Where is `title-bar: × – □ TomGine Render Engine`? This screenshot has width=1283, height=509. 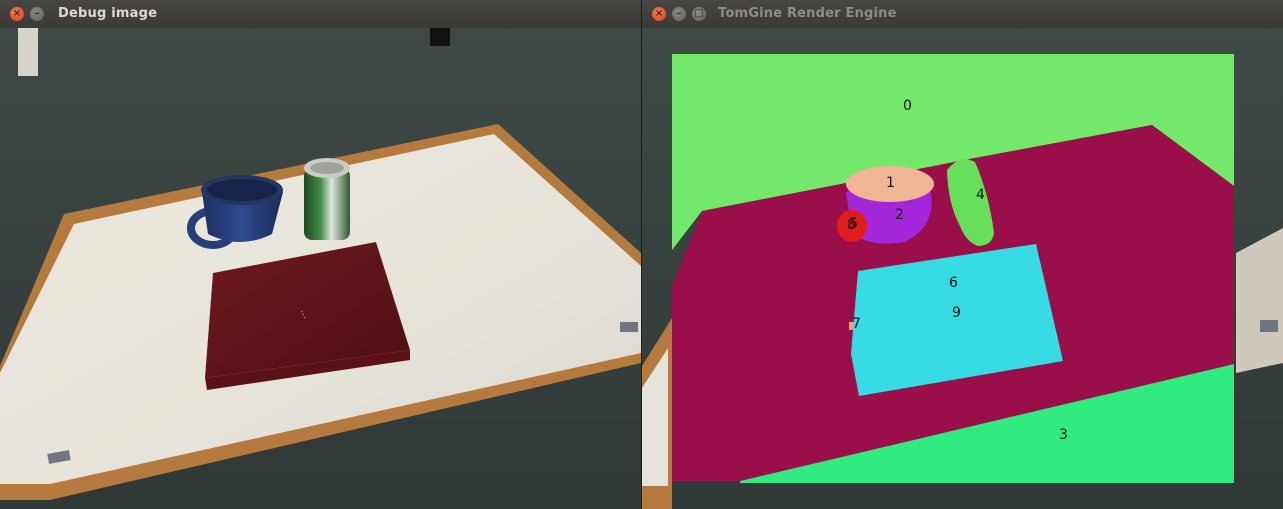
title-bar: × – □ TomGine Render Engine is located at coordinates (962, 14).